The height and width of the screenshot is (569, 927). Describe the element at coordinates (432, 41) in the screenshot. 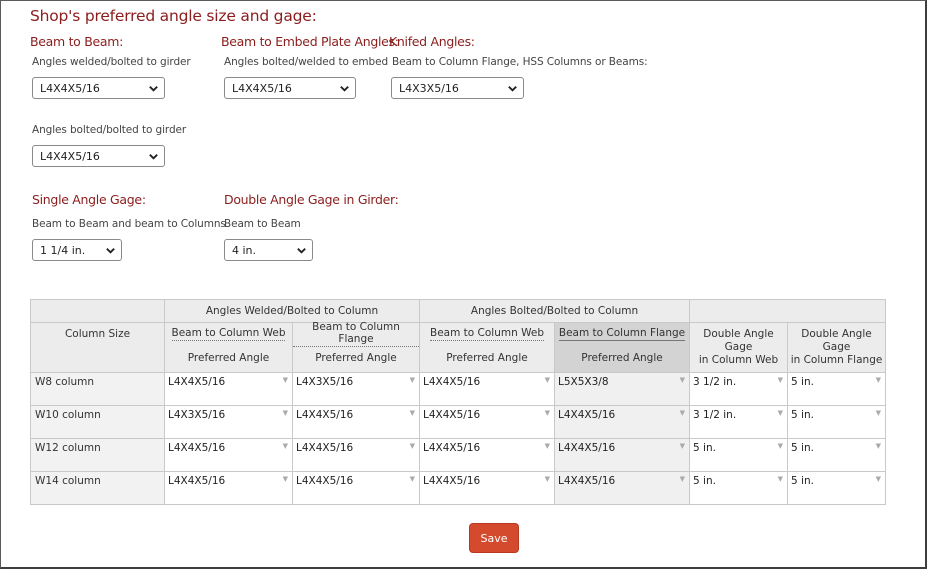

I see `knifed-angles-heading: Knifed Angles:` at that location.